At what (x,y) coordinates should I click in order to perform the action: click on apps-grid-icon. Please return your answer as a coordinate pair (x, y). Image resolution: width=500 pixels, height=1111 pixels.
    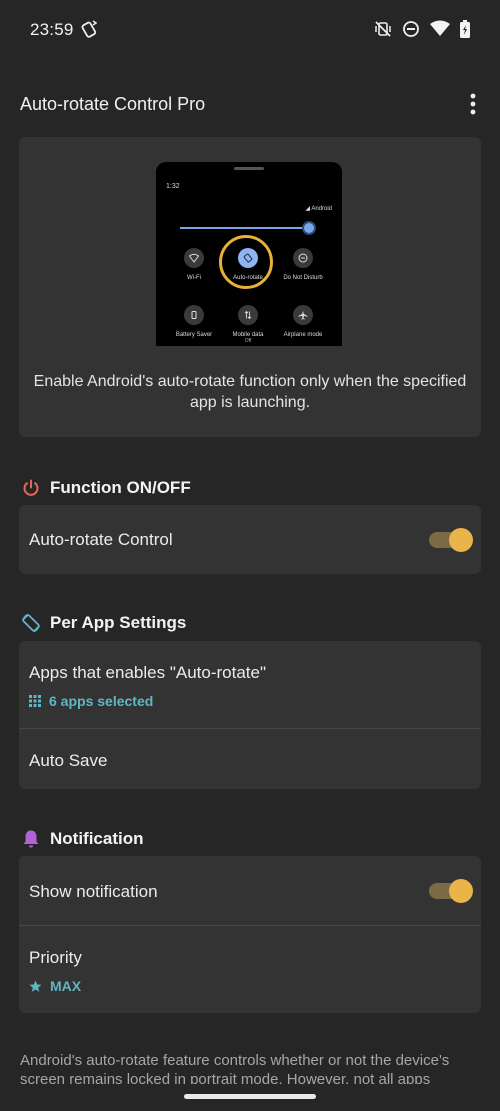
    Looking at the image, I should click on (35, 701).